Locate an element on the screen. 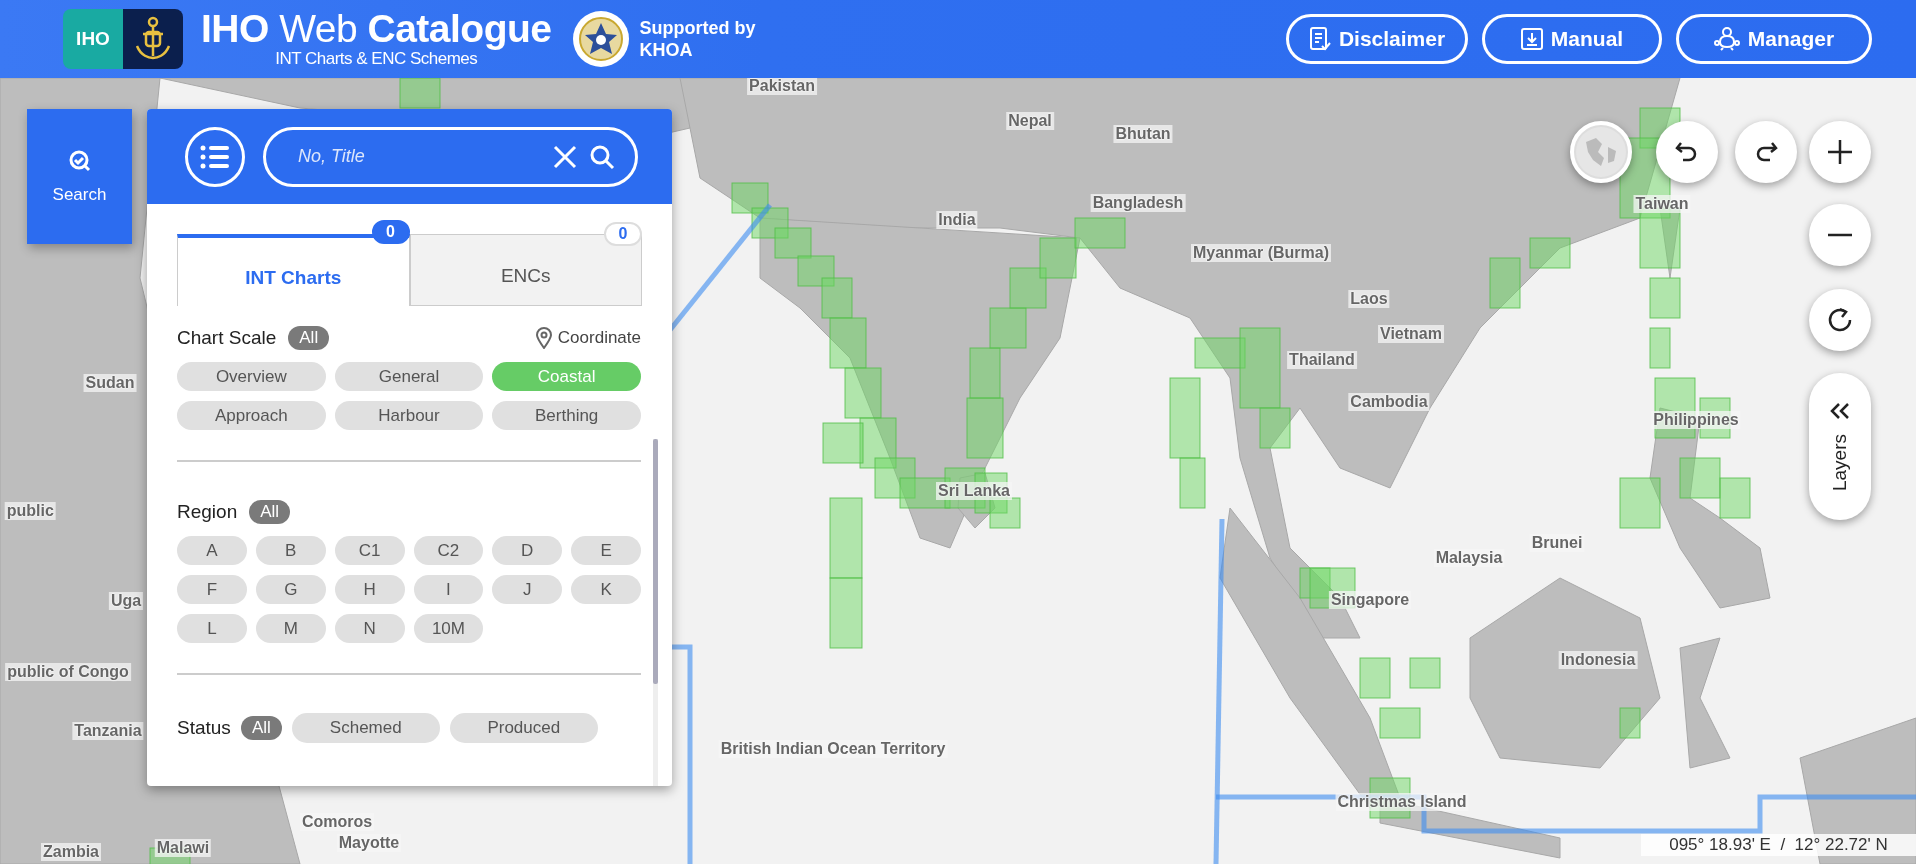 Image resolution: width=1916 pixels, height=864 pixels. list-button is located at coordinates (215, 156).